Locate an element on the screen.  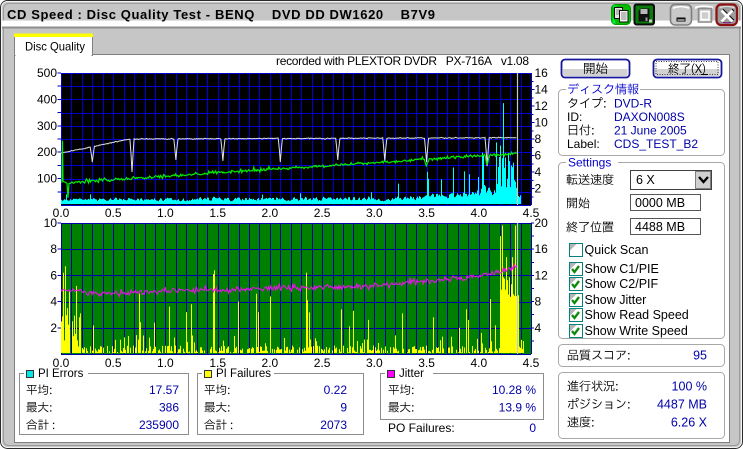
svg-text: 500 is located at coordinates (47, 73).